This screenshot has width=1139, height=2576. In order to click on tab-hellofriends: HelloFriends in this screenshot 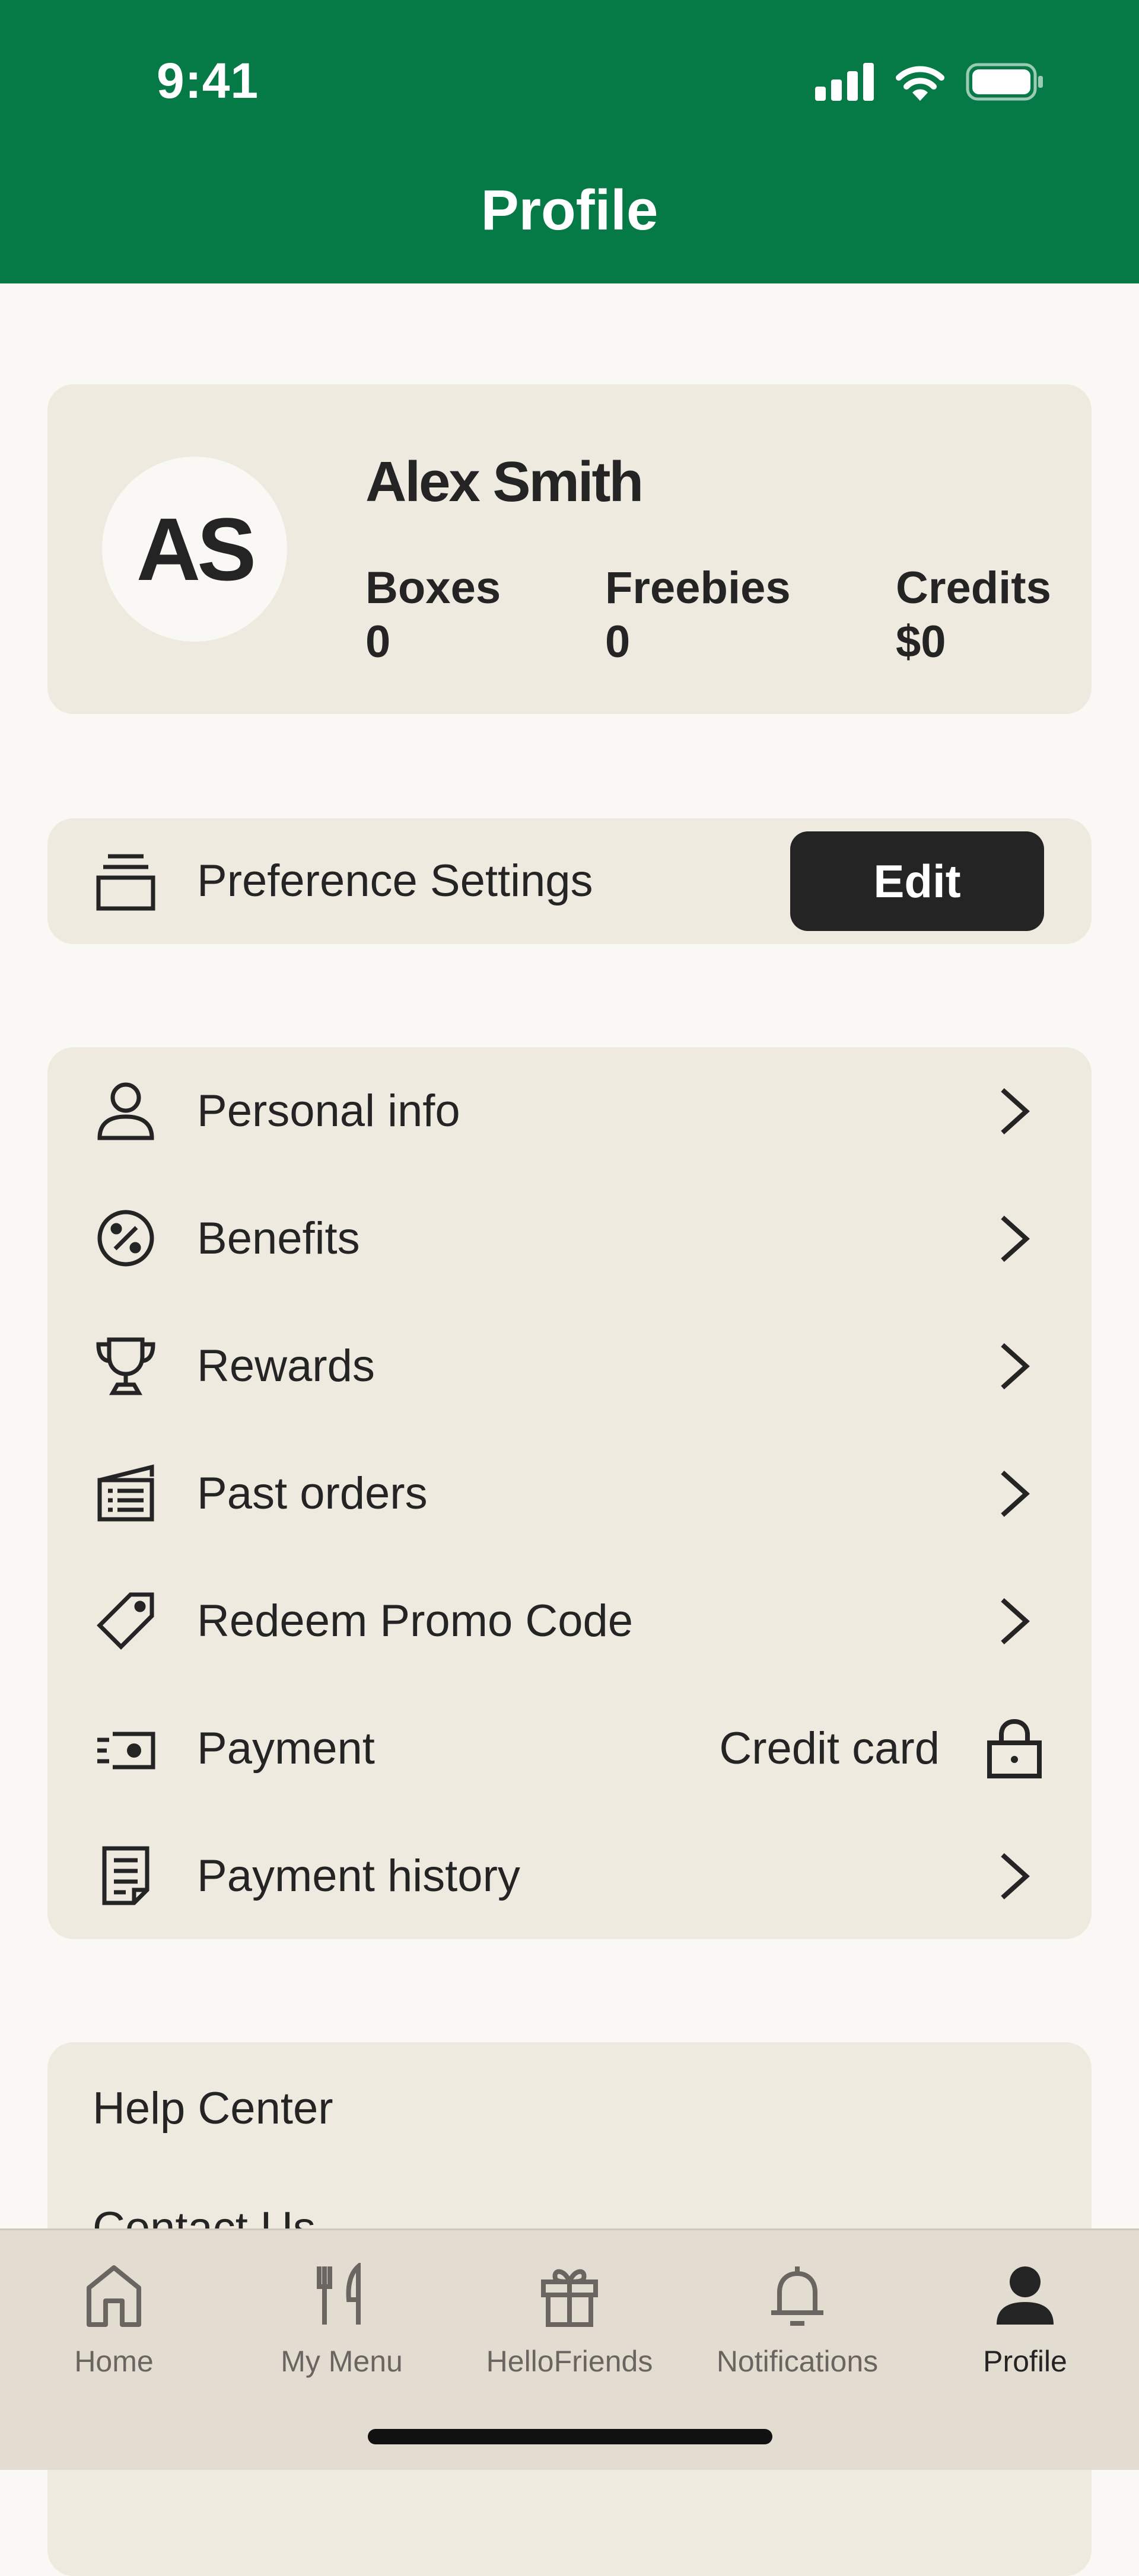, I will do `click(569, 2328)`.